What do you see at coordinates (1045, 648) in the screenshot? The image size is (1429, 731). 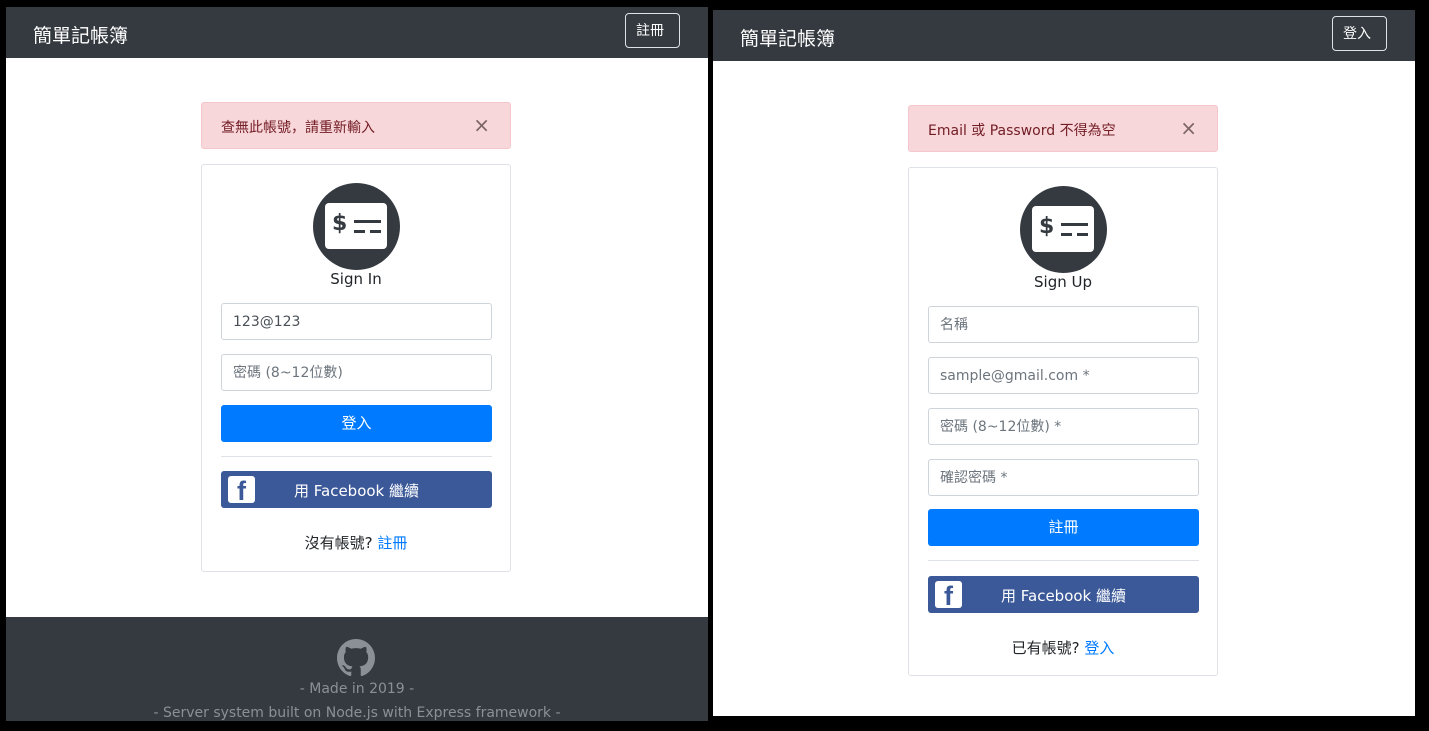 I see `prompt-text: 已有帳號?` at bounding box center [1045, 648].